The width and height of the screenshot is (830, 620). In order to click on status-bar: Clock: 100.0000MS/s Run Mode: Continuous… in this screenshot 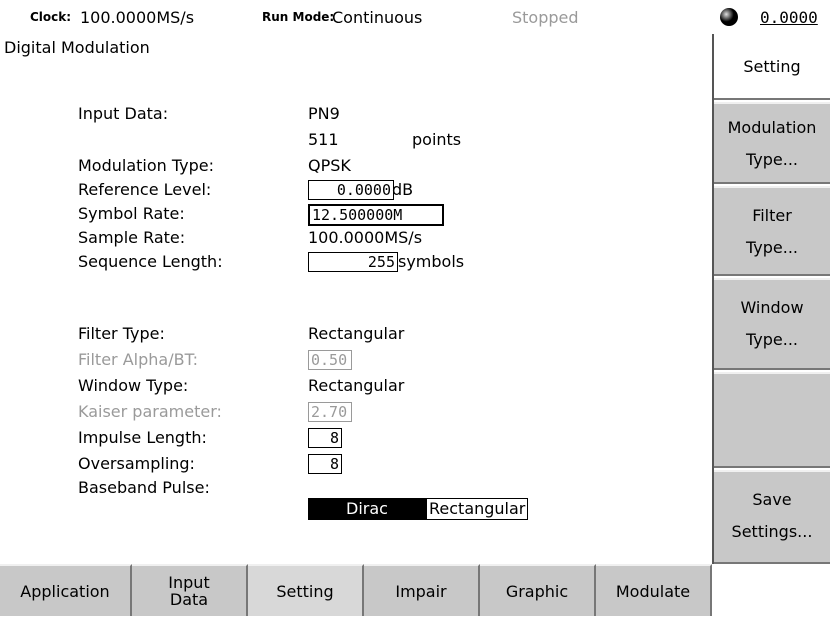, I will do `click(415, 17)`.